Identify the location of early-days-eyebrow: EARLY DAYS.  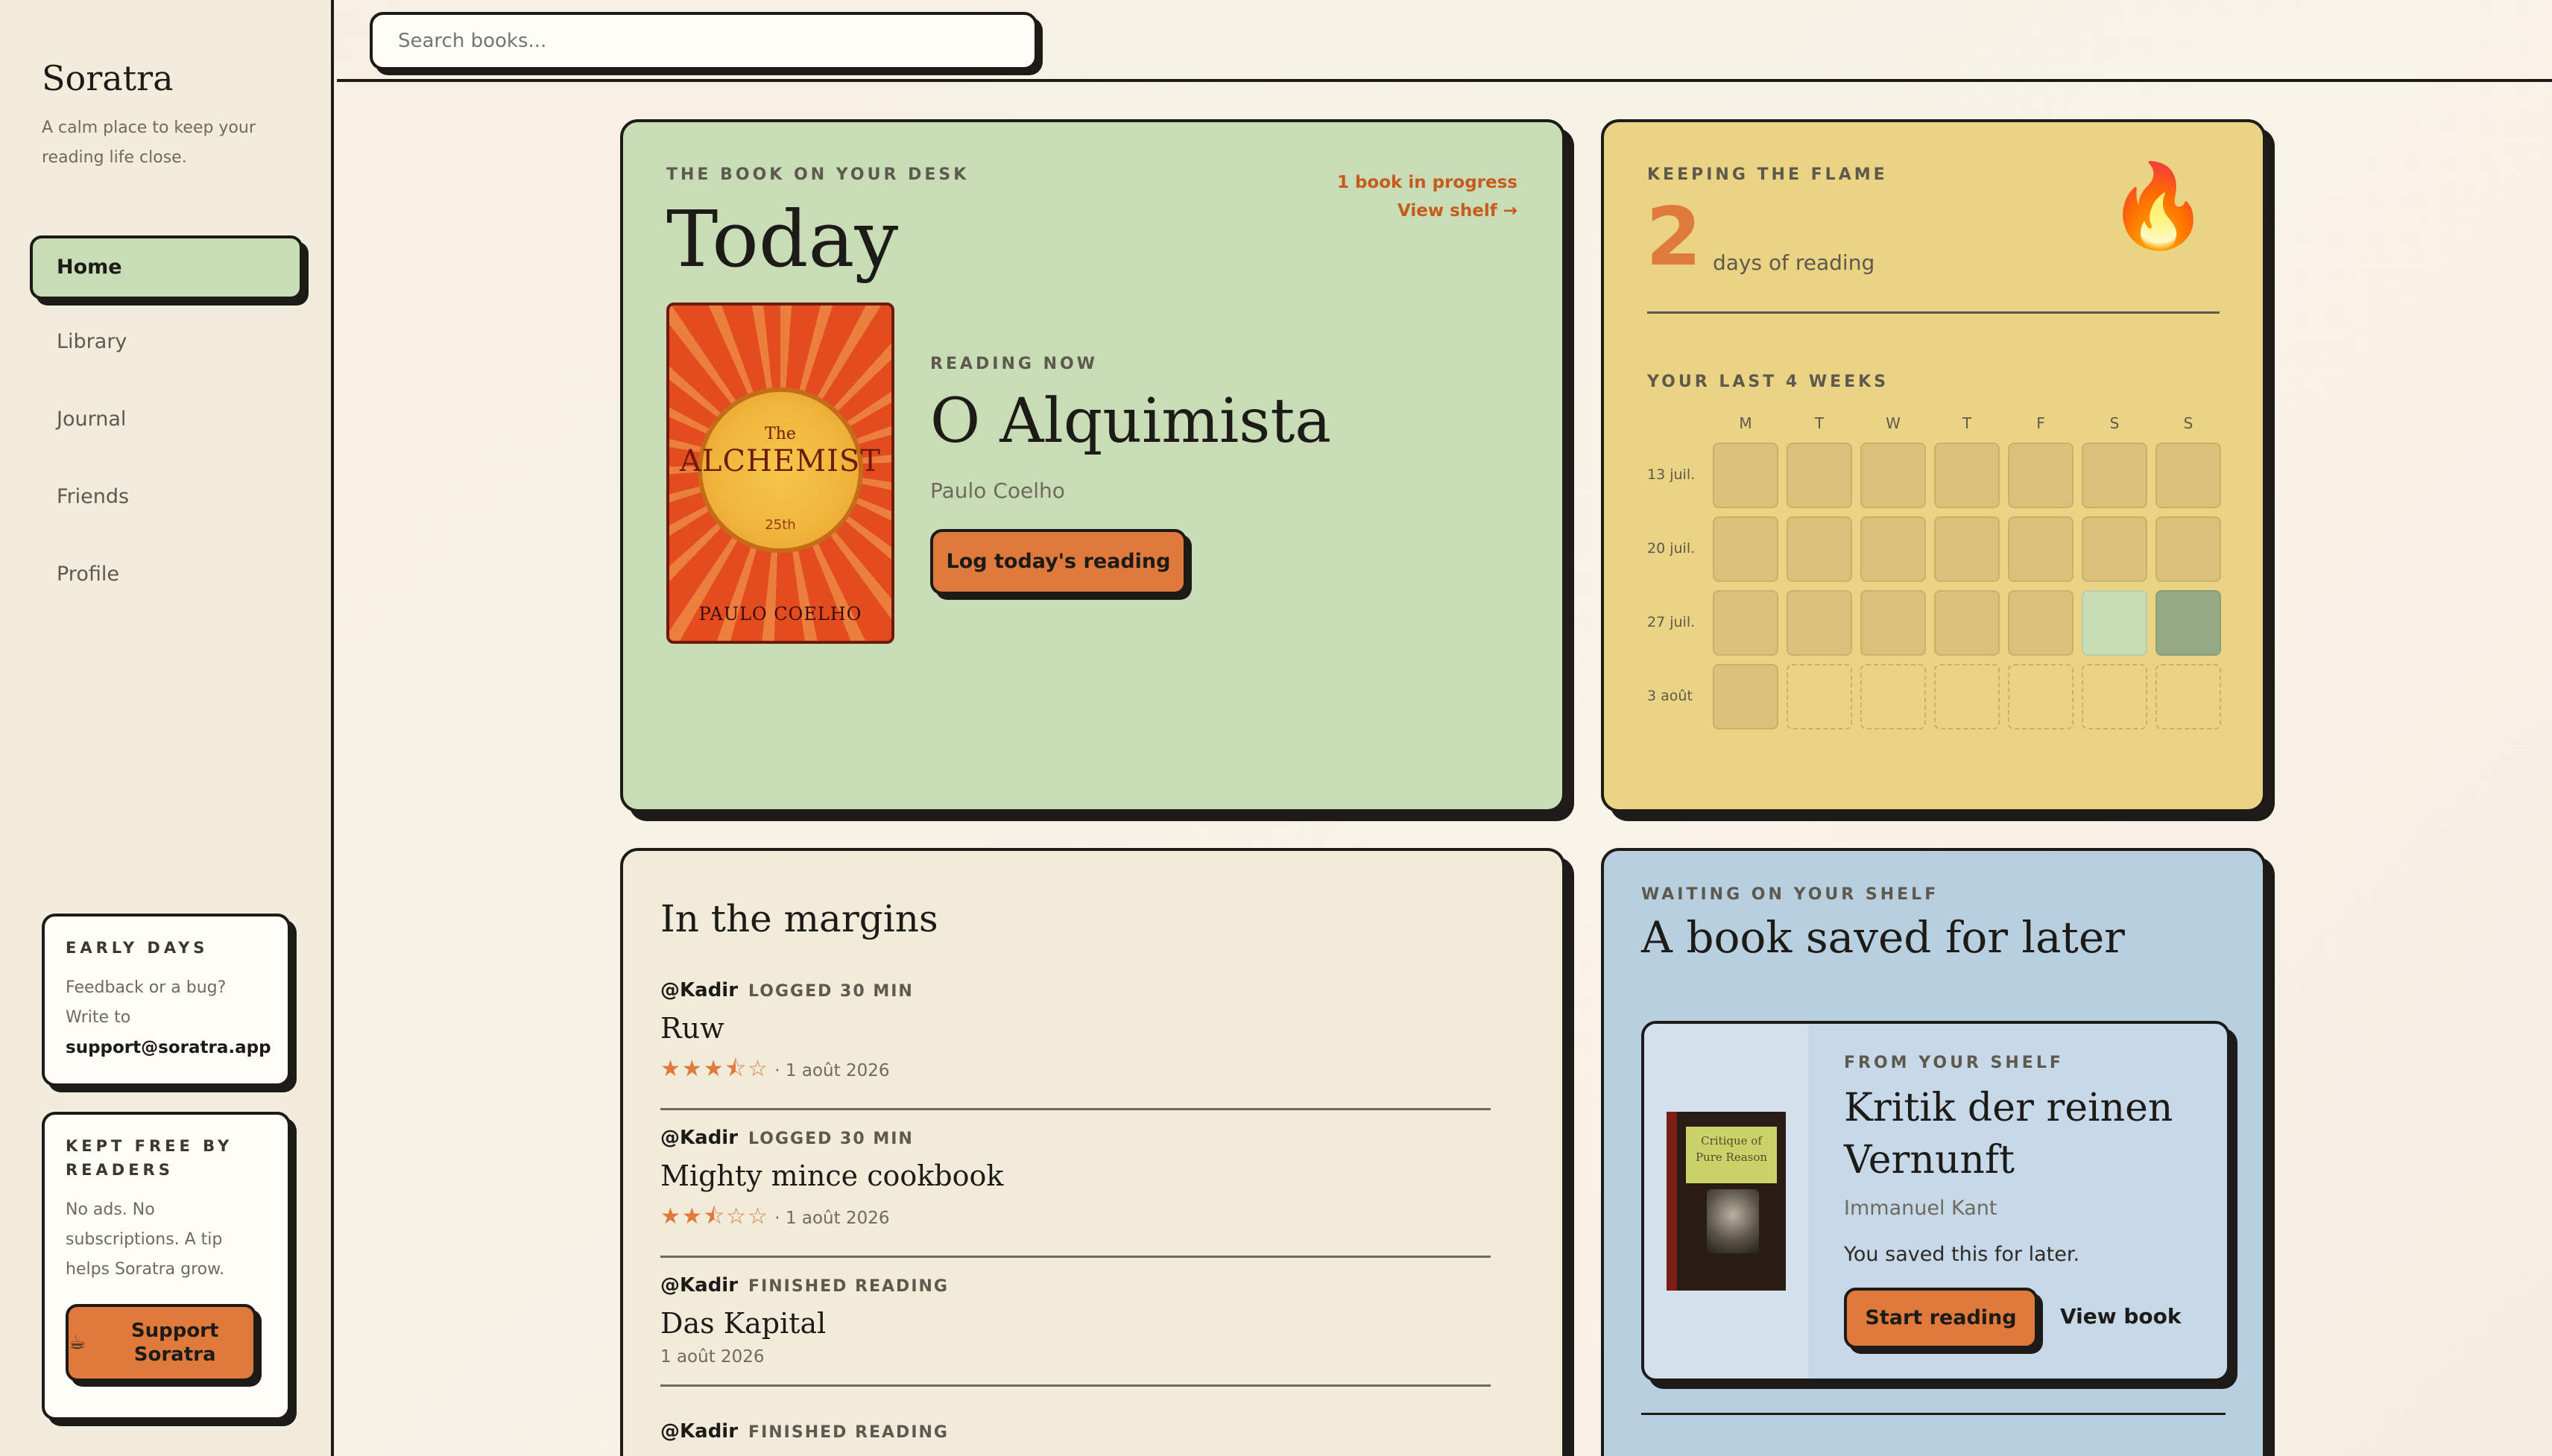
(137, 948).